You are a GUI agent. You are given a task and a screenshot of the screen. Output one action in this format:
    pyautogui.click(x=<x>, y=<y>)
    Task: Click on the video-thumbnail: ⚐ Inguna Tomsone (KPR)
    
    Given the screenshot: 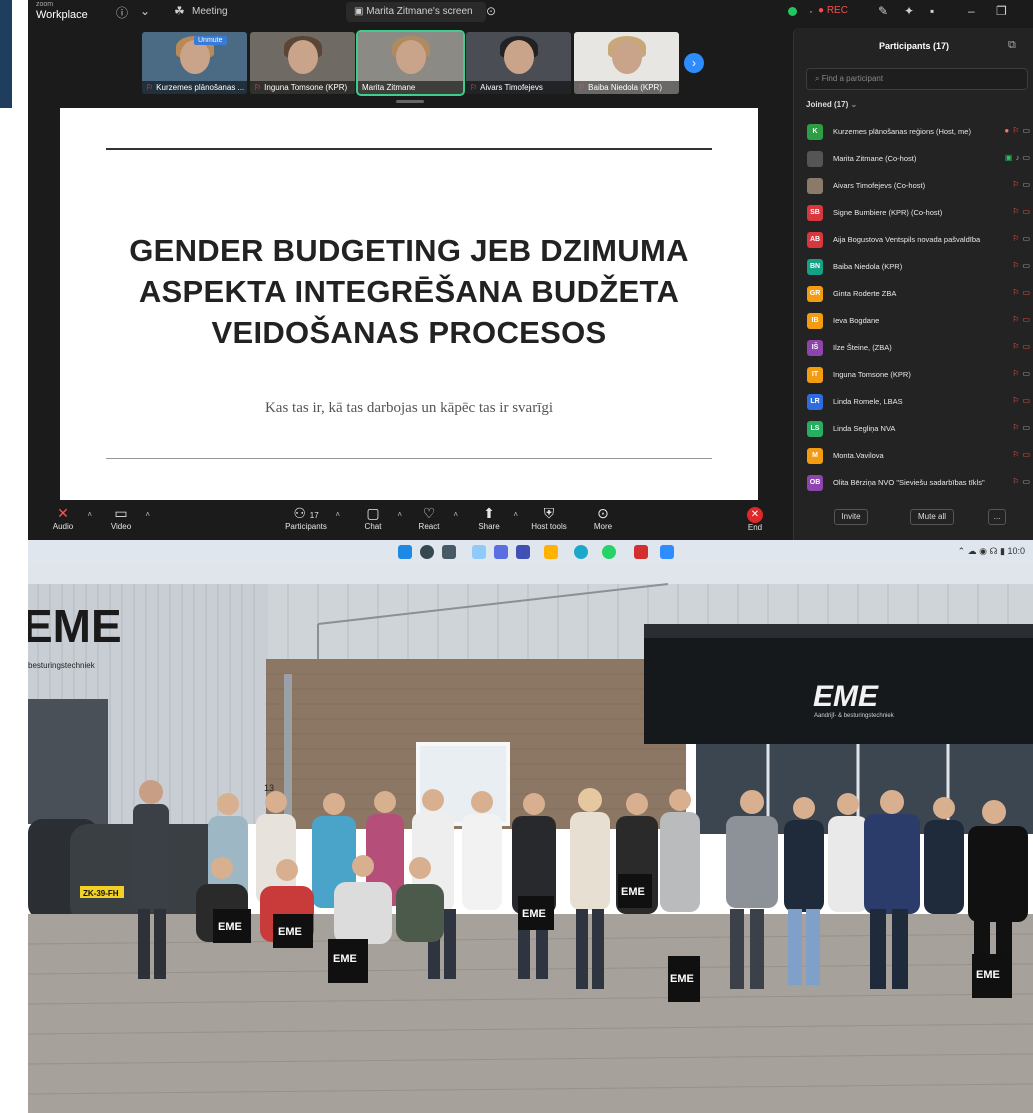 What is the action you would take?
    pyautogui.click(x=302, y=63)
    